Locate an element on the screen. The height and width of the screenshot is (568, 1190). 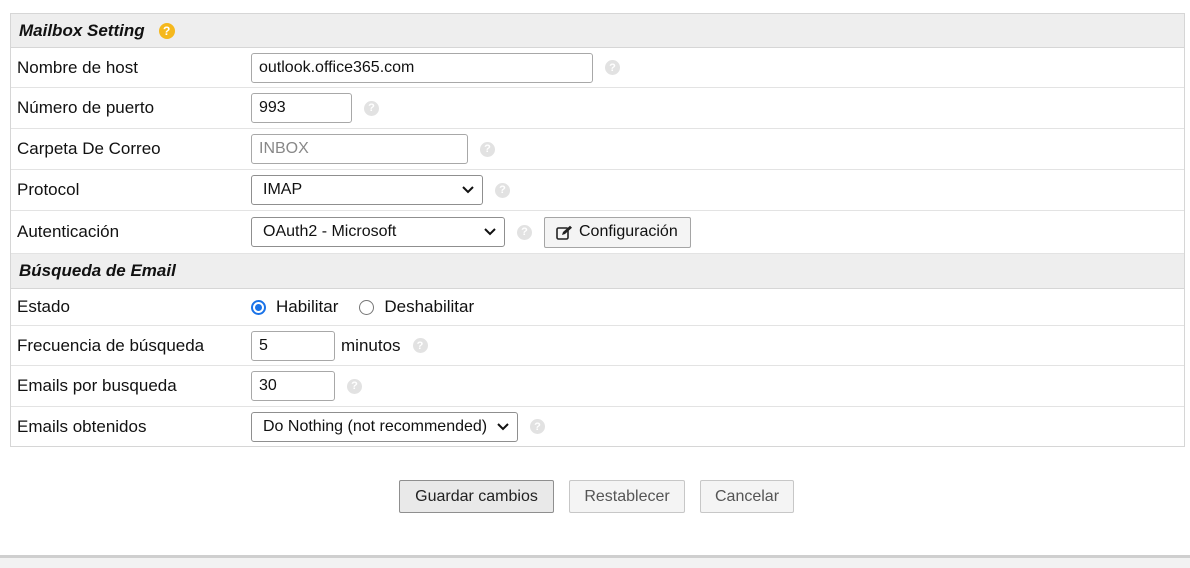
bottom-divider is located at coordinates (595, 561).